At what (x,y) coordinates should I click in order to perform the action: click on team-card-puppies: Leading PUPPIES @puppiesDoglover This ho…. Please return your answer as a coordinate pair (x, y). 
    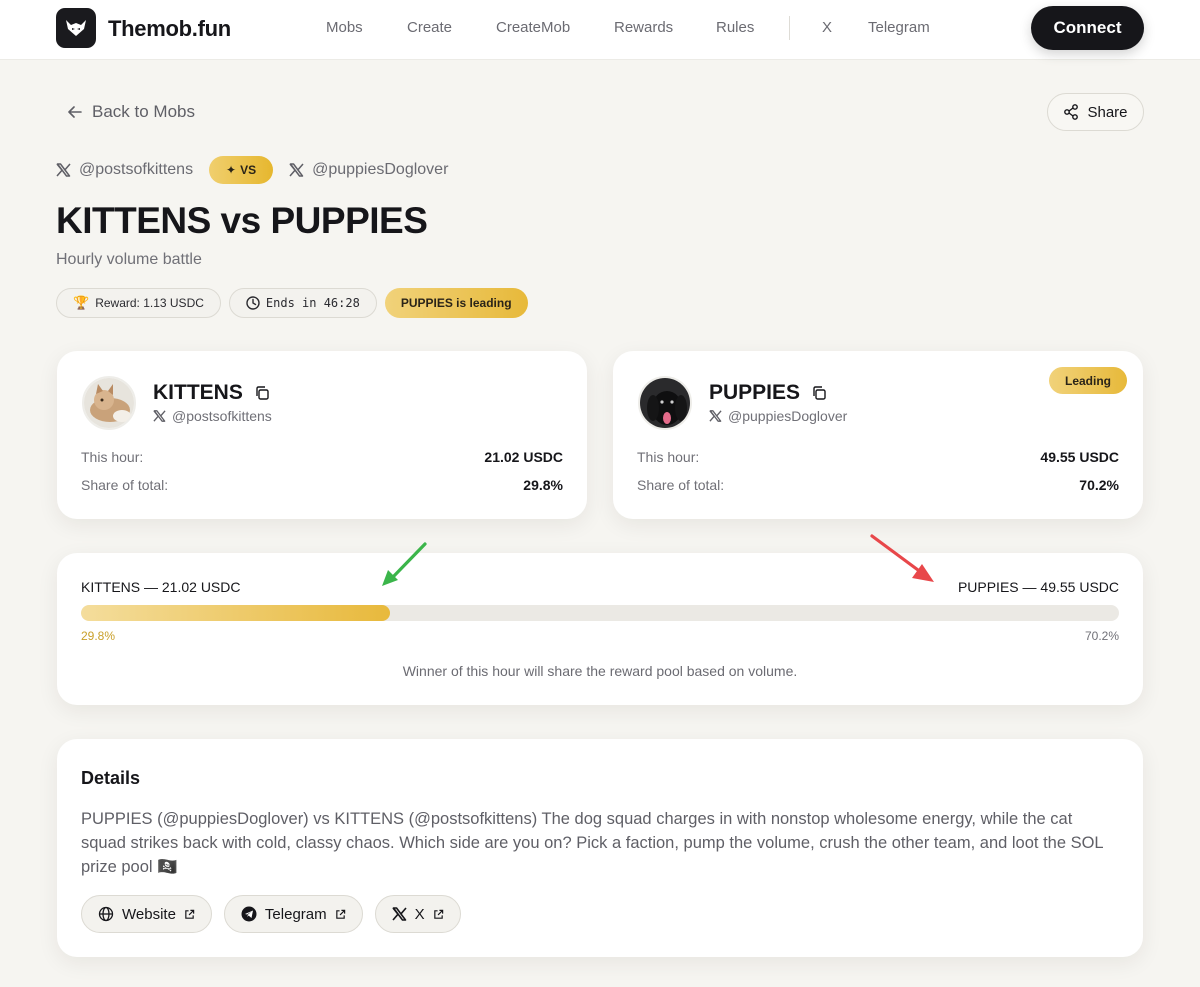
    Looking at the image, I should click on (878, 435).